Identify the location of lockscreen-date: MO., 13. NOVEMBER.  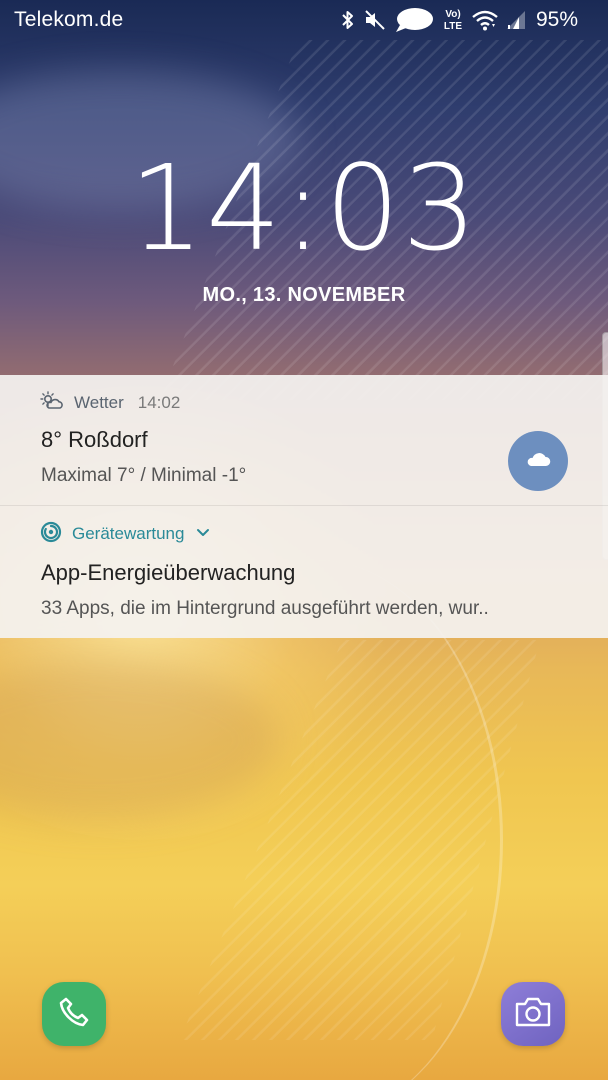
(304, 295).